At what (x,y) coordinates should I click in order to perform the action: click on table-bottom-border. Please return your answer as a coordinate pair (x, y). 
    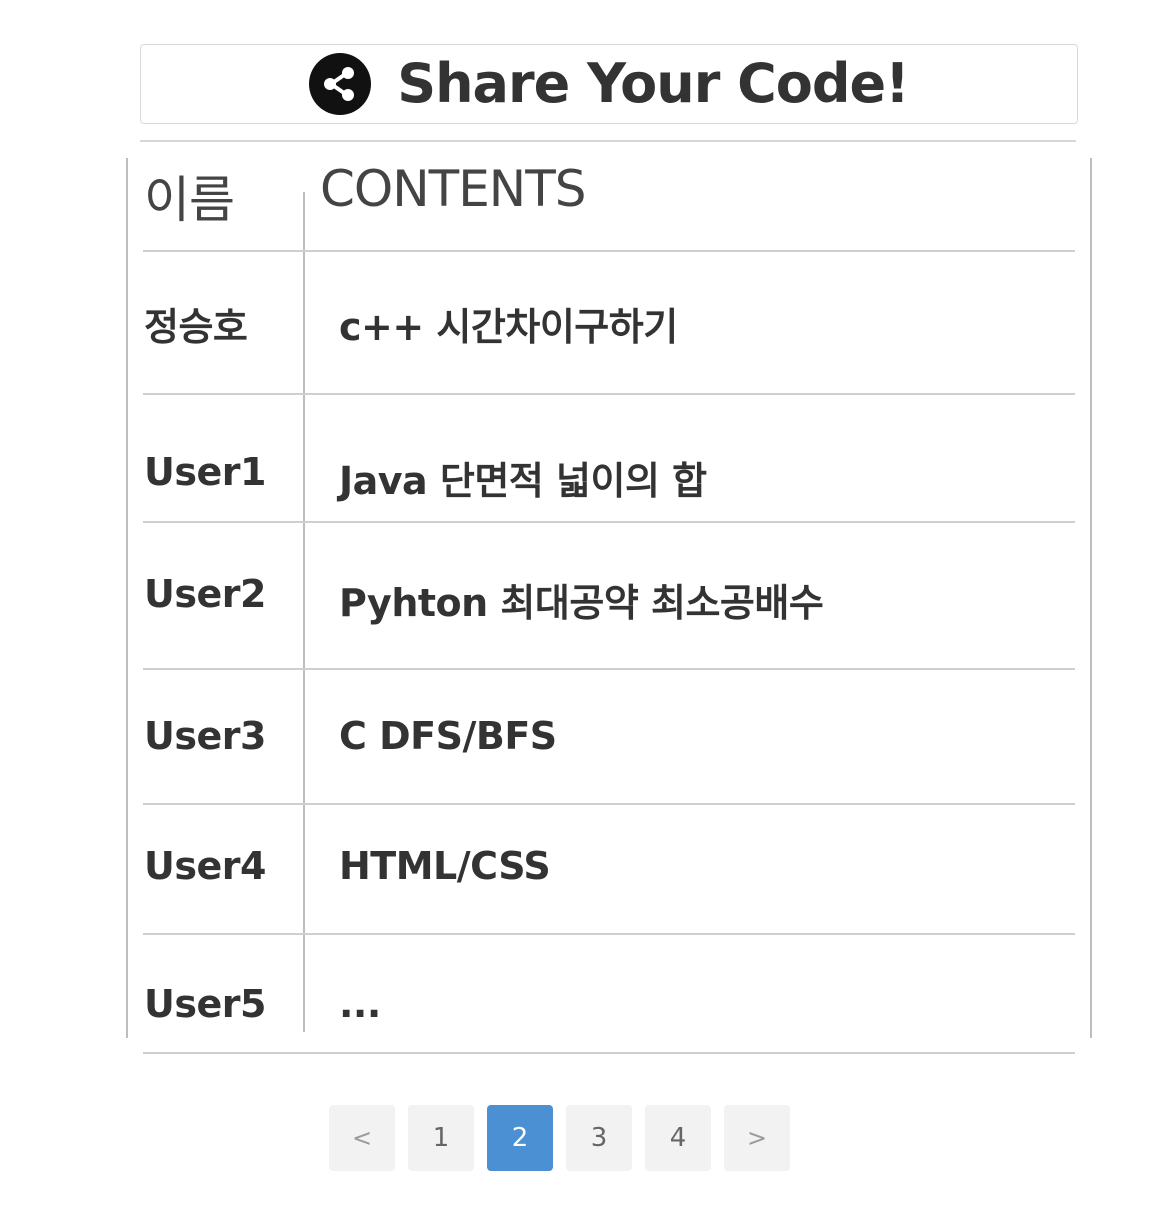
    Looking at the image, I should click on (609, 1053).